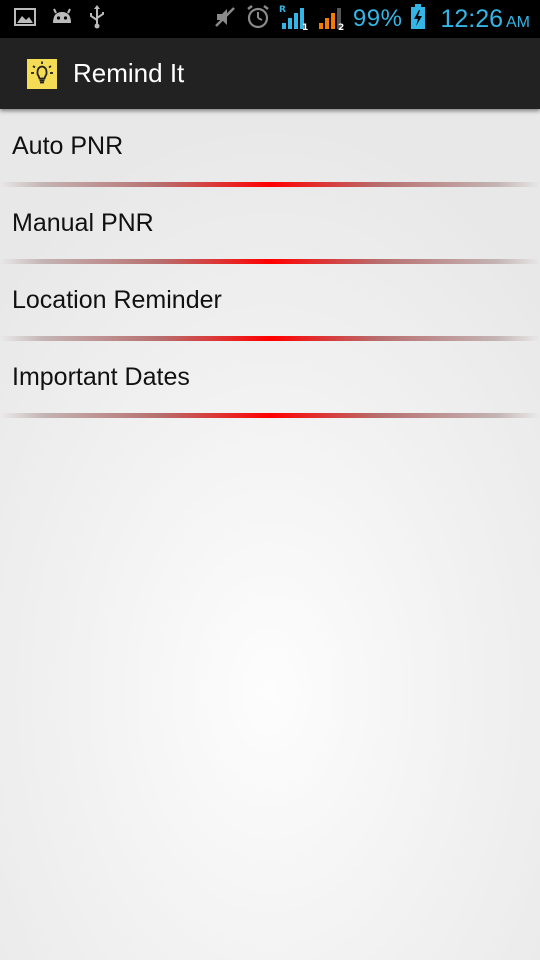 This screenshot has height=960, width=540. What do you see at coordinates (42, 74) in the screenshot?
I see `lightbulb-icon` at bounding box center [42, 74].